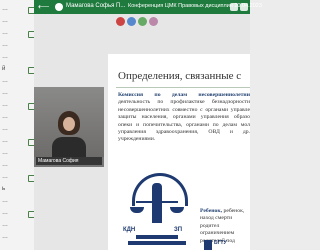 This screenshot has width=320, height=250. What do you see at coordinates (234, 7) in the screenshot?
I see `grid-view-icon` at bounding box center [234, 7].